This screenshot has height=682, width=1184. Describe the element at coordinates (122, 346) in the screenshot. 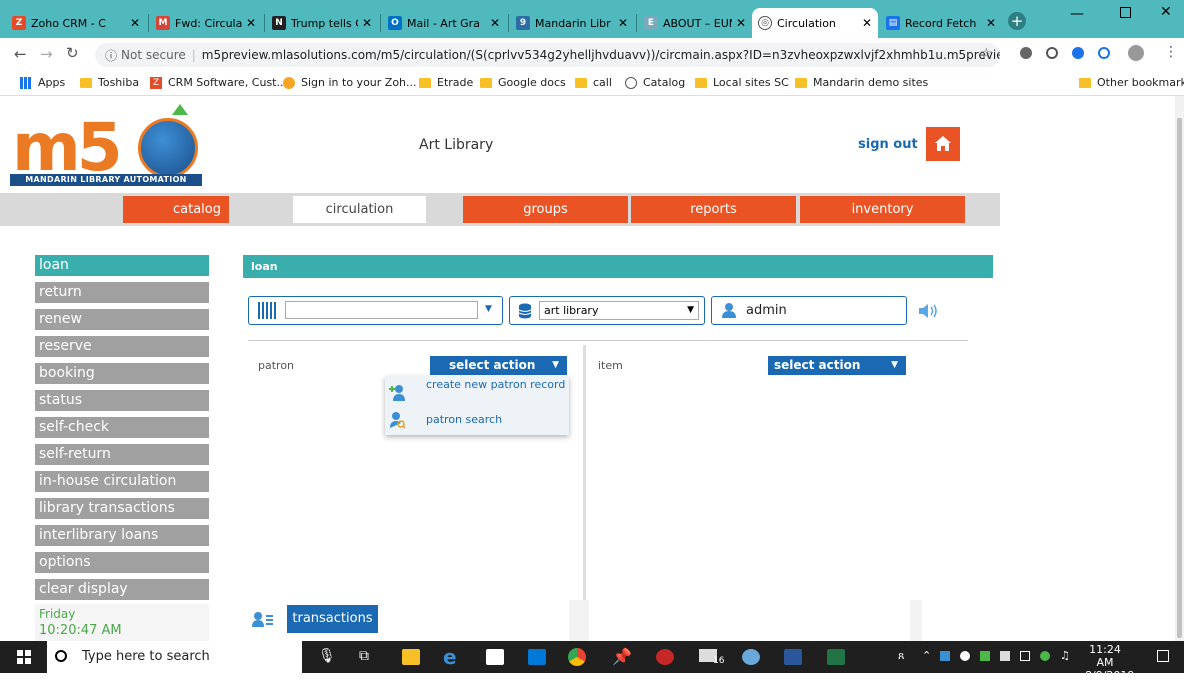

I see `sidebar-item-reserve: reserve` at that location.